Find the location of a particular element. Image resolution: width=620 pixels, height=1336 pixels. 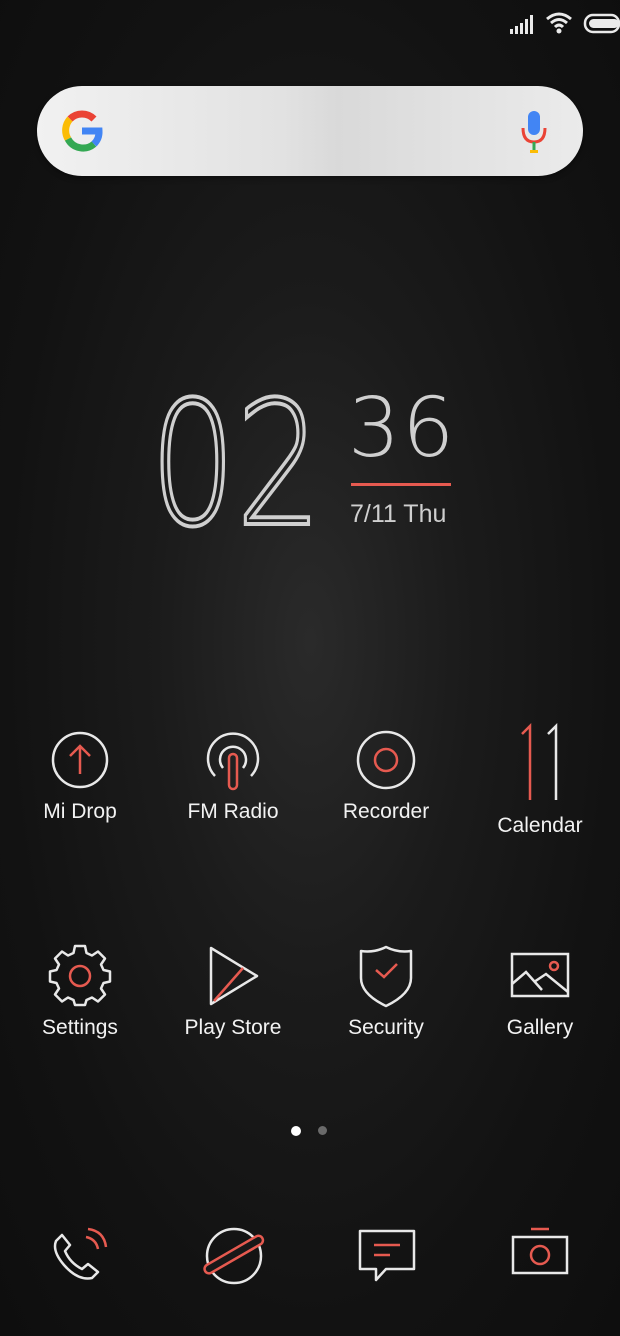

app-label: FM Radio is located at coordinates (233, 811).